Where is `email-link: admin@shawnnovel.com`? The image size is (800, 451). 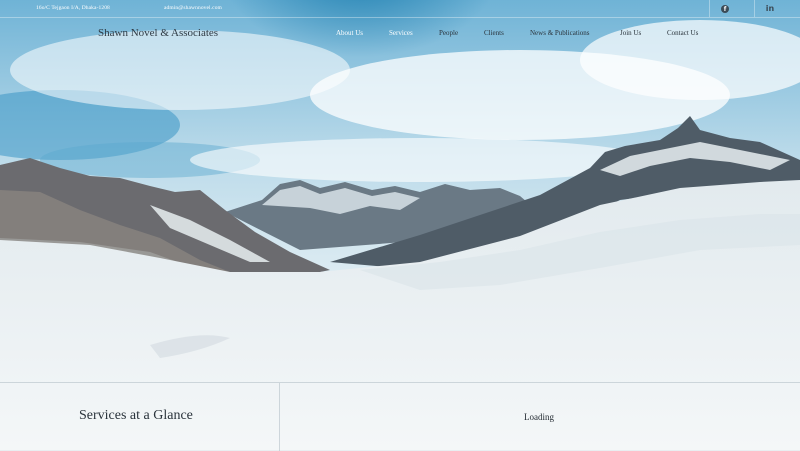 email-link: admin@shawnnovel.com is located at coordinates (193, 8).